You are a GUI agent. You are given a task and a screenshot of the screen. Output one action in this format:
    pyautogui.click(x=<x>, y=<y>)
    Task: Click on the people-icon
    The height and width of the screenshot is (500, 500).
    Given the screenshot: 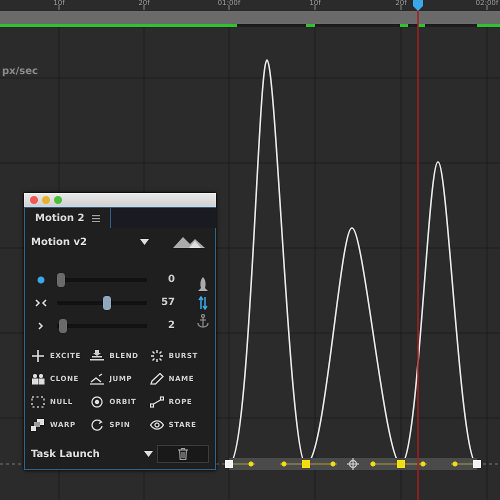 What is the action you would take?
    pyautogui.click(x=38, y=379)
    